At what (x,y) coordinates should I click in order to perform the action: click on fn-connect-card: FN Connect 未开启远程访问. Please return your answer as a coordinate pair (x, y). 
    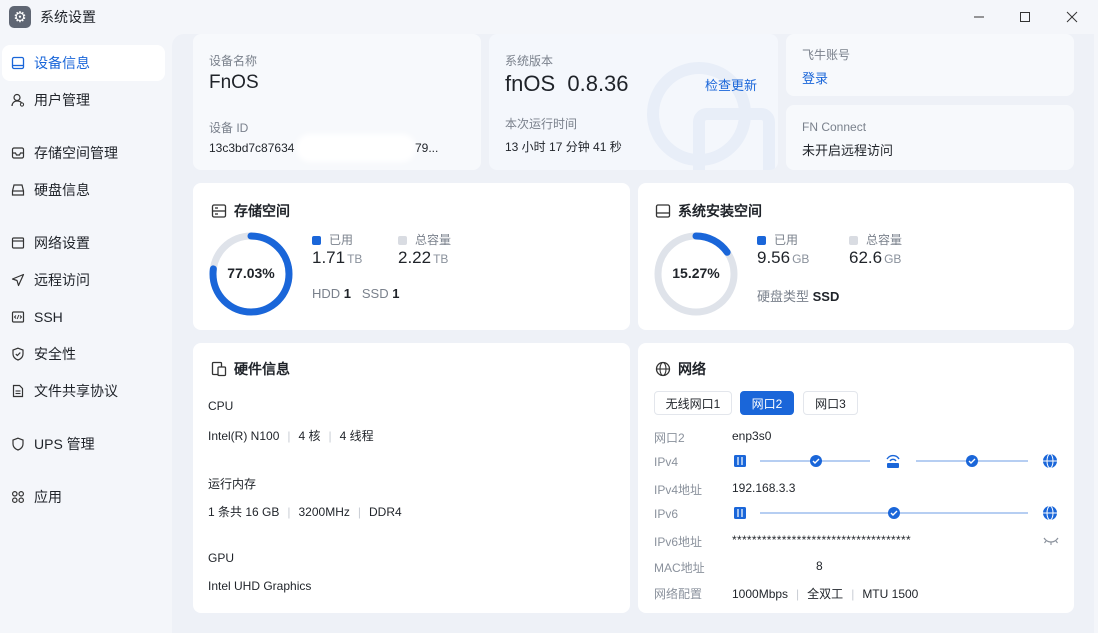
    Looking at the image, I should click on (930, 137).